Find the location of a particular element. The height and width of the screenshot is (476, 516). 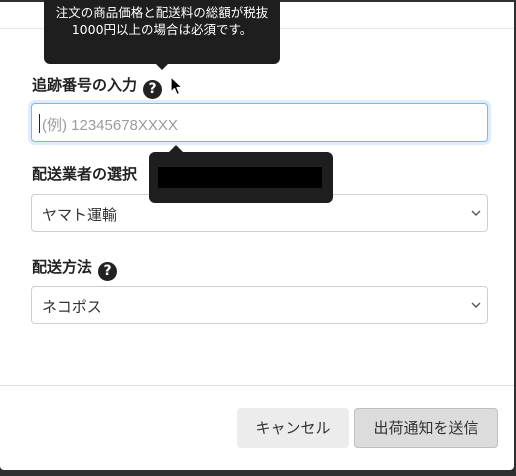

tracking-number-placeholder: (例) 12345678XXXX is located at coordinates (110, 125).